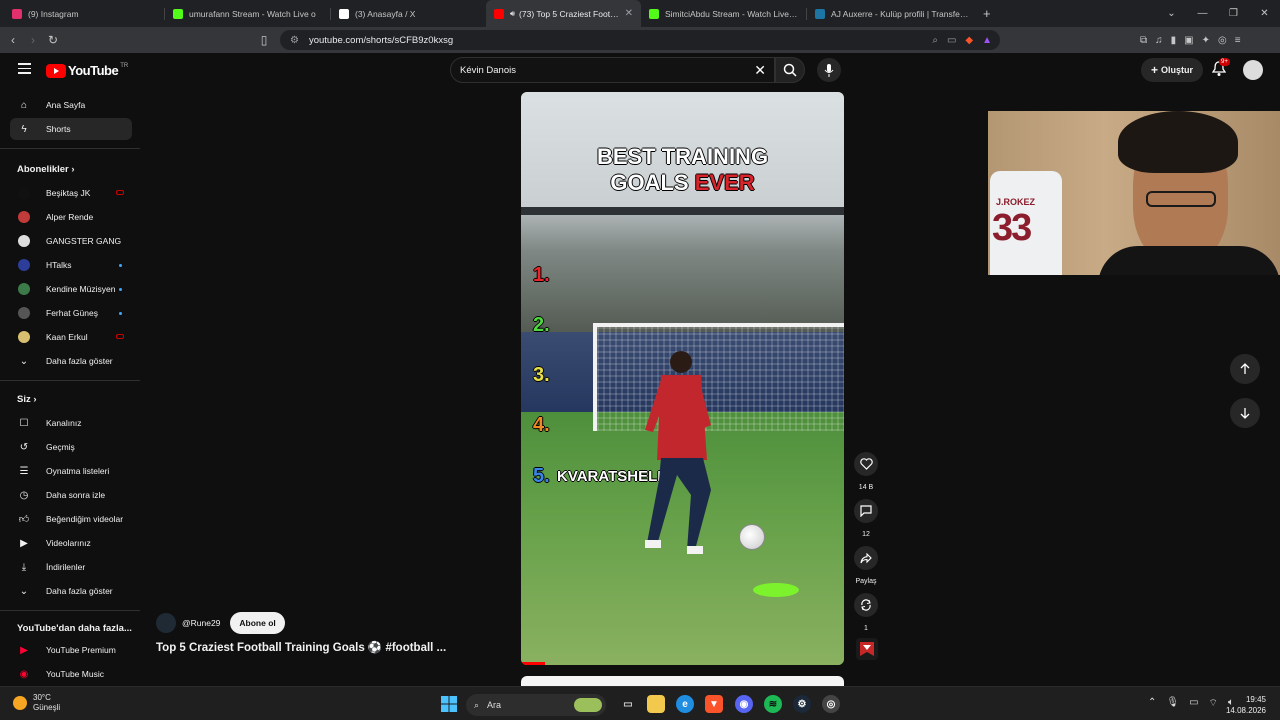  What do you see at coordinates (71, 217) in the screenshot?
I see `subscription-item: Alper Rende` at bounding box center [71, 217].